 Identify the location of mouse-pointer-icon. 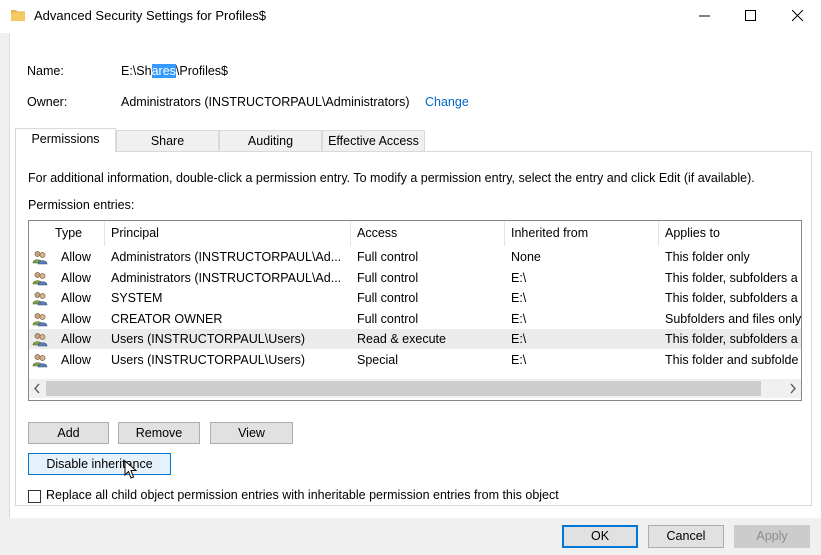
(131, 469).